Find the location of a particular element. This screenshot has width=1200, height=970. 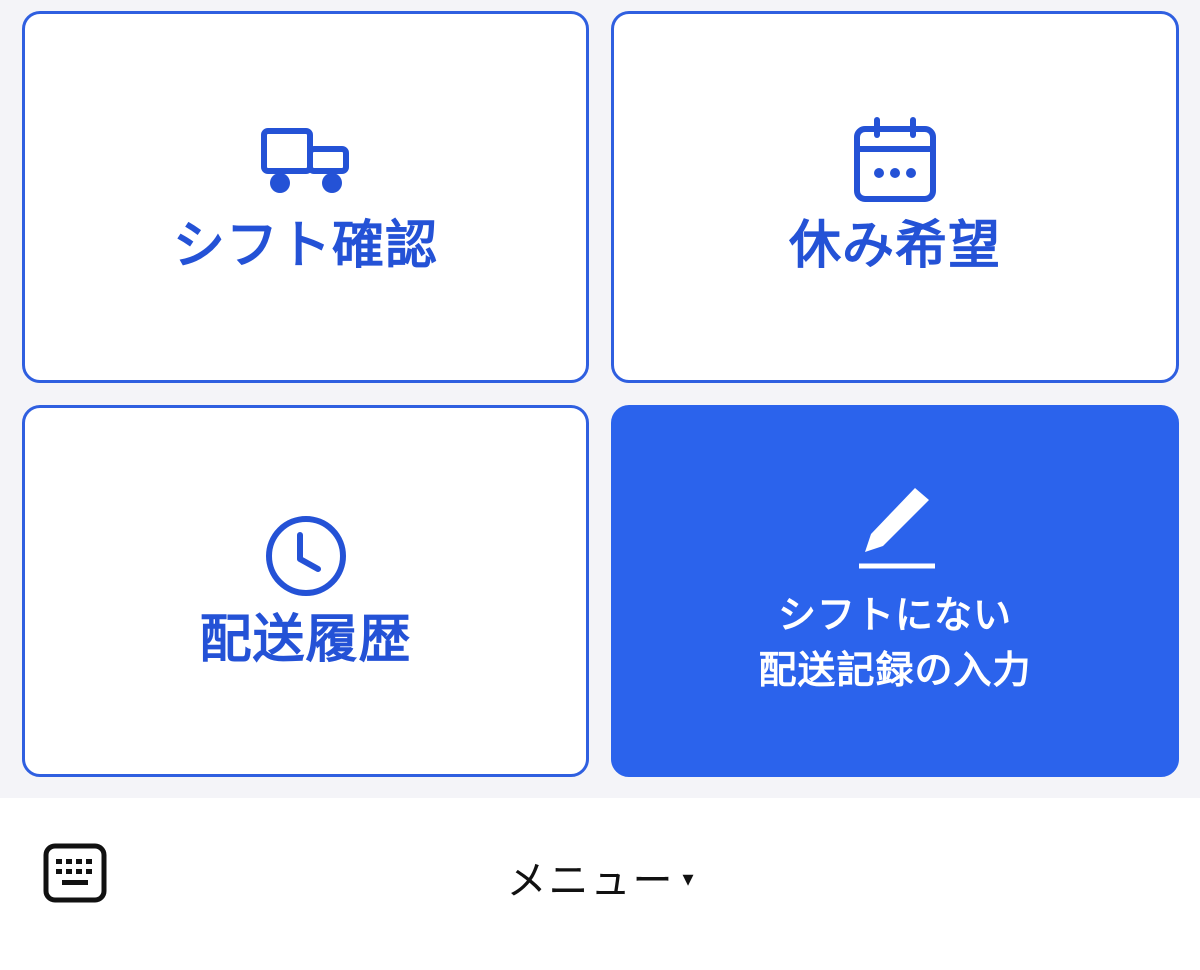

tile-label-line-2: 配送記録の入力 is located at coordinates (895, 670).